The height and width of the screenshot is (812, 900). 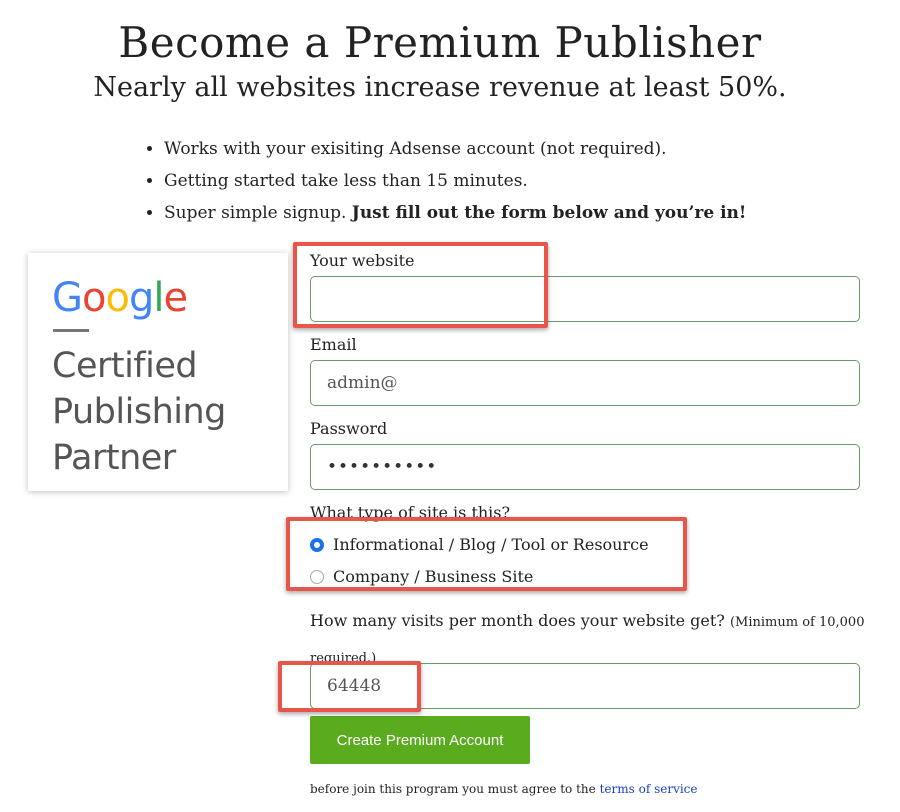 I want to click on website-input, so click(x=585, y=299).